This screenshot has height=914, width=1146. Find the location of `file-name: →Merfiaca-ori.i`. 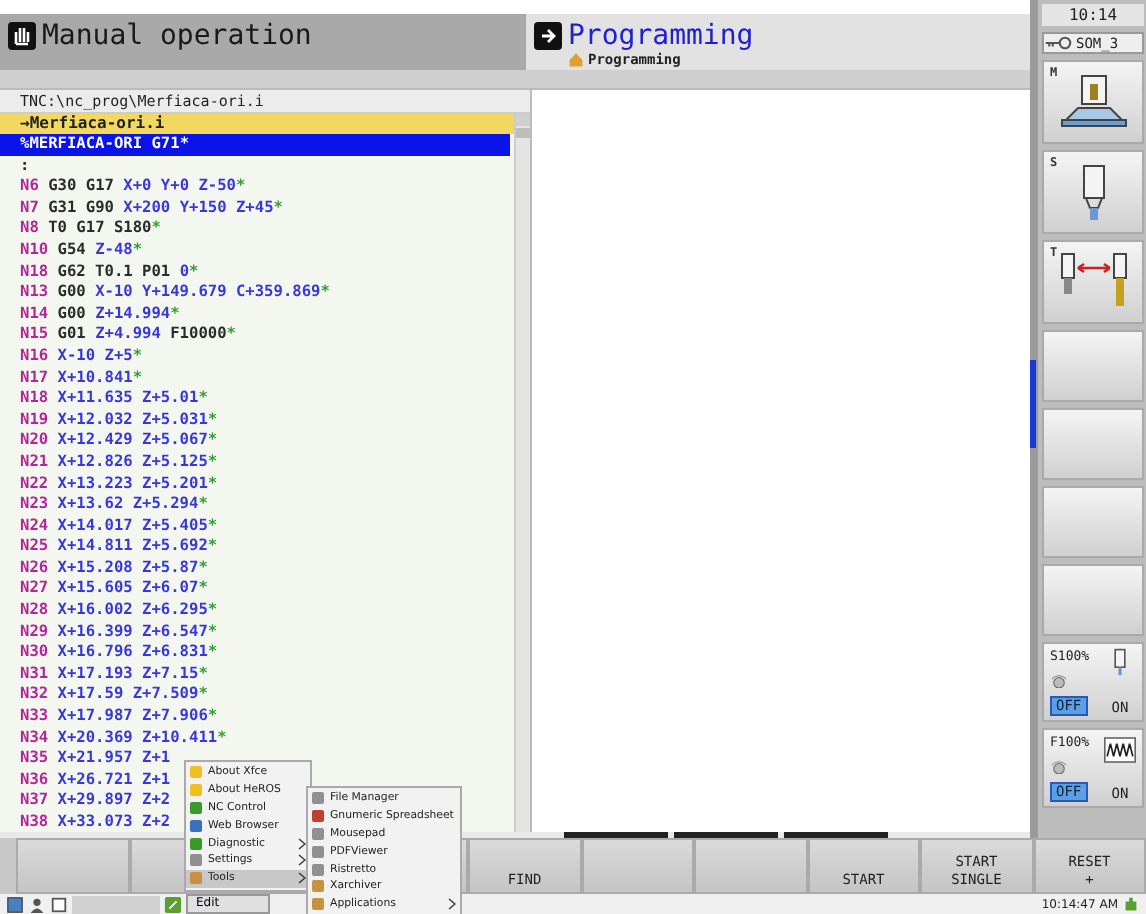

file-name: →Merfiaca-ori.i is located at coordinates (257, 124).